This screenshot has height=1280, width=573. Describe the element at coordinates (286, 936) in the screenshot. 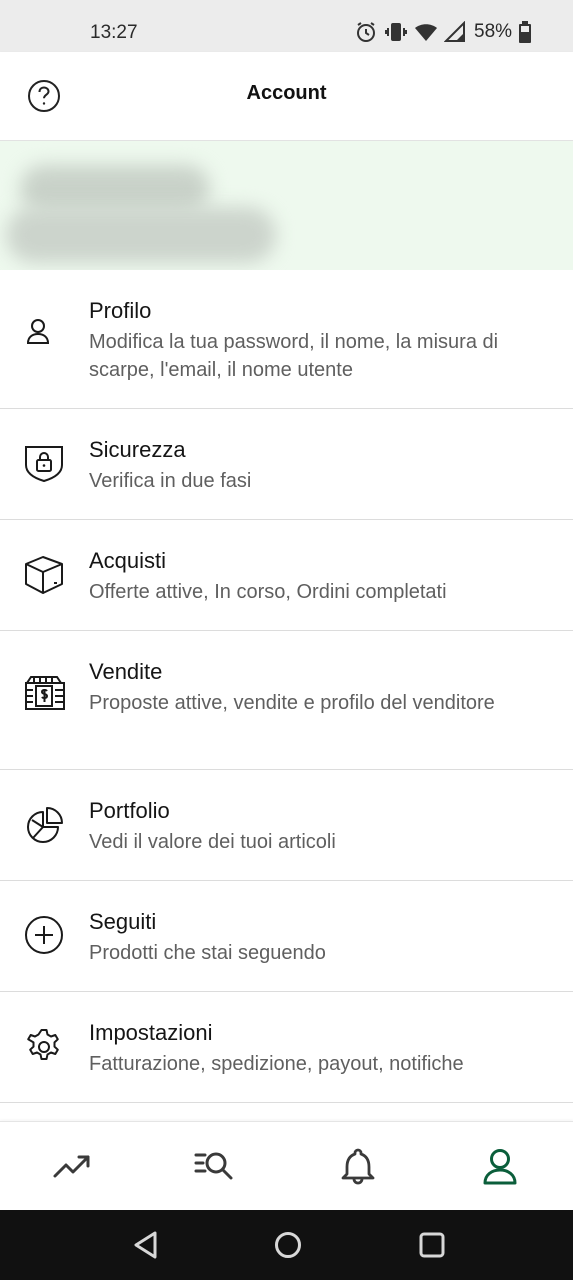

I see `menu-item-seguiti: Seguiti Prodotti che stai seguendo` at that location.